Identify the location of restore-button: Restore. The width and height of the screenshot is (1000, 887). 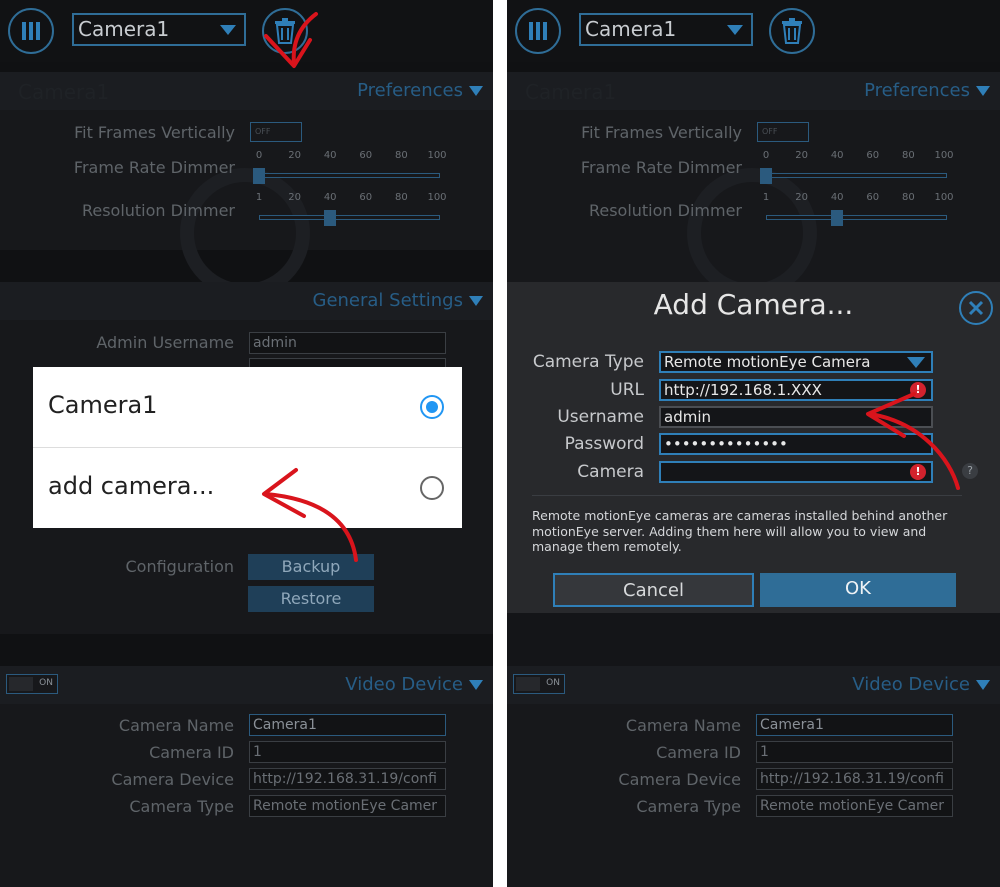
(311, 599).